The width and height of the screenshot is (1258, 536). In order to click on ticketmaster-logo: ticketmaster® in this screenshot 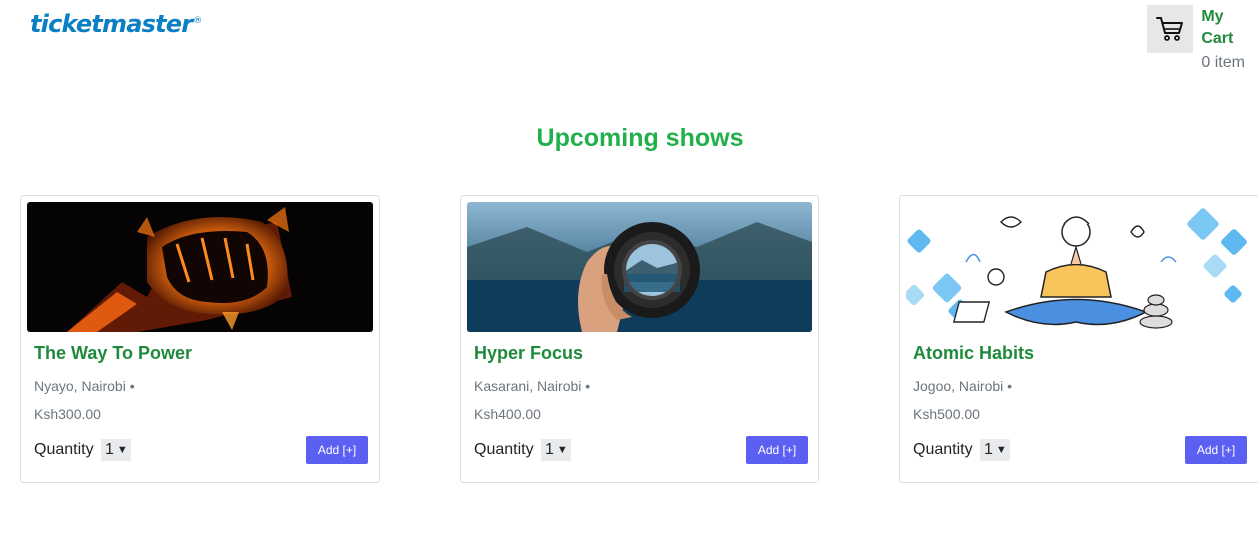, I will do `click(116, 24)`.